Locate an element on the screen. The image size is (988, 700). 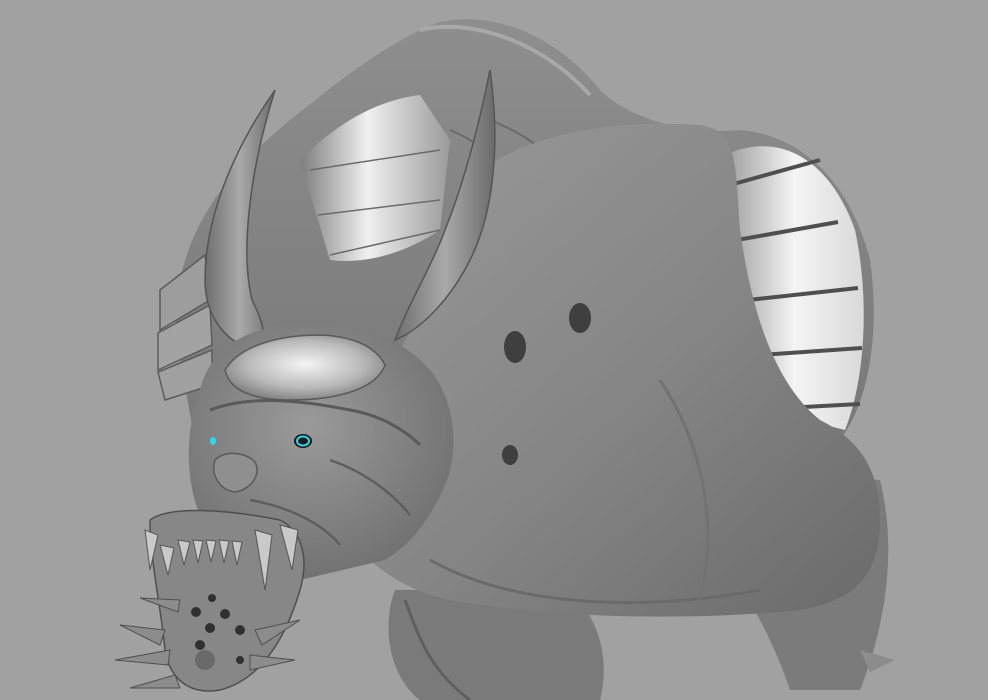
creature-jaw is located at coordinates (209, 600).